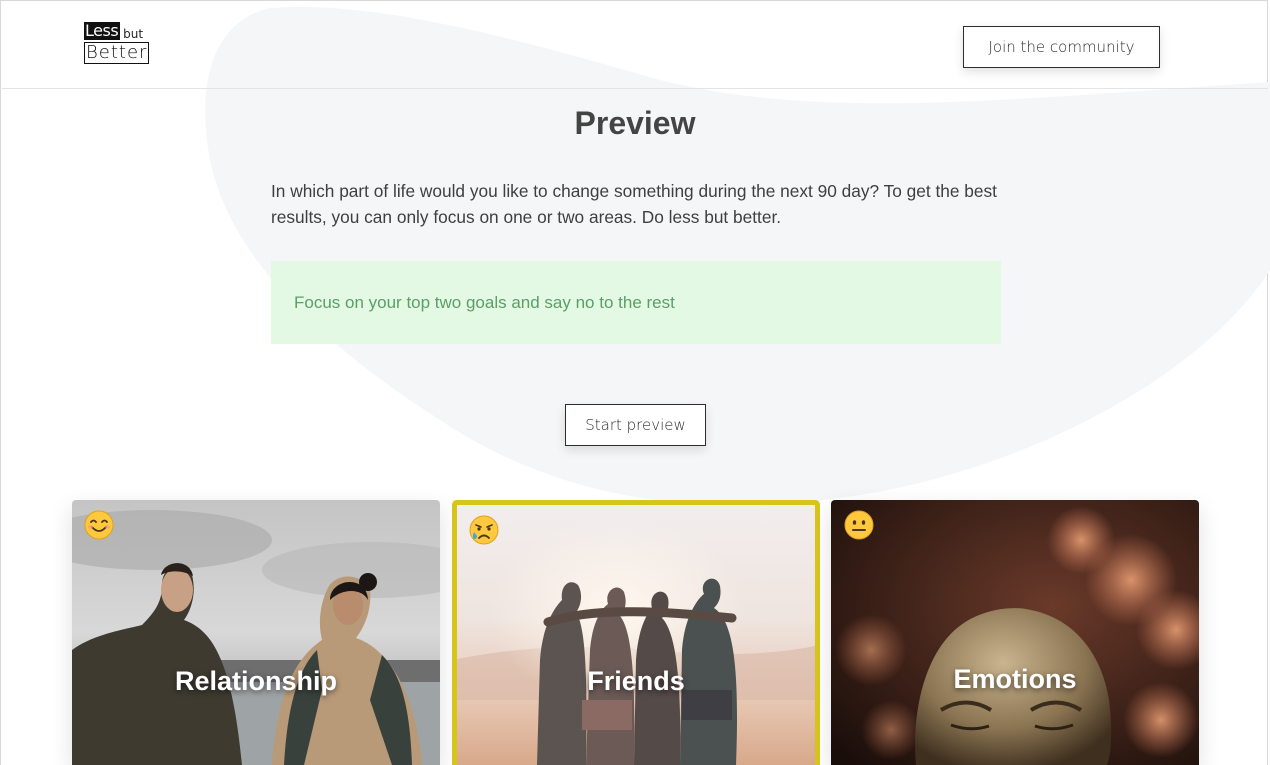 The height and width of the screenshot is (765, 1270). What do you see at coordinates (484, 530) in the screenshot?
I see `sad-face-icon` at bounding box center [484, 530].